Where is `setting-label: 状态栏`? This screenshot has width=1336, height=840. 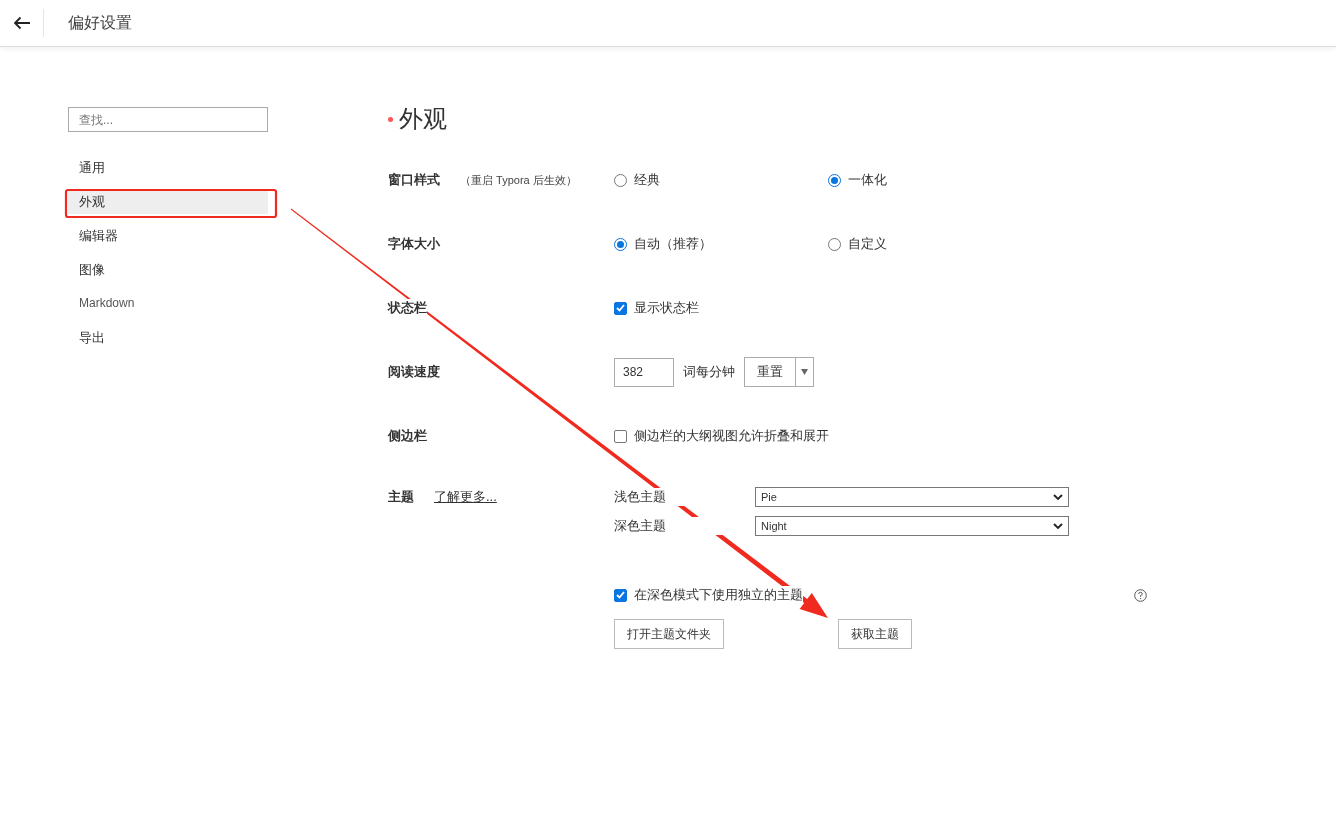
setting-label: 状态栏 is located at coordinates (407, 308).